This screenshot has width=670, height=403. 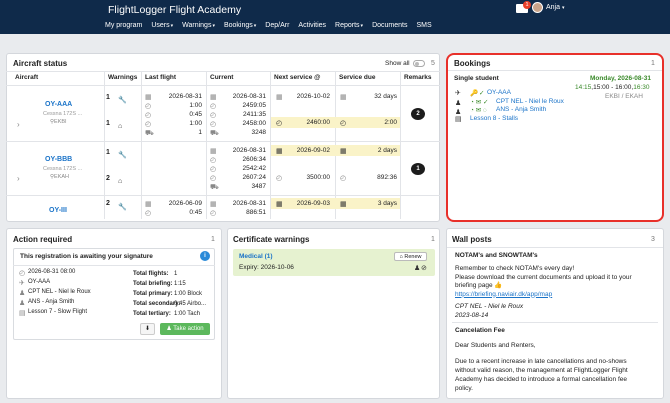 What do you see at coordinates (458, 103) in the screenshot?
I see `person-icon: ♟` at bounding box center [458, 103].